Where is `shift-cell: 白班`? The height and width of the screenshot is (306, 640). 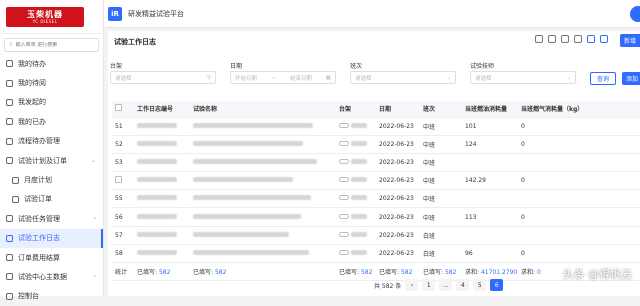 shift-cell: 白班 is located at coordinates (441, 235).